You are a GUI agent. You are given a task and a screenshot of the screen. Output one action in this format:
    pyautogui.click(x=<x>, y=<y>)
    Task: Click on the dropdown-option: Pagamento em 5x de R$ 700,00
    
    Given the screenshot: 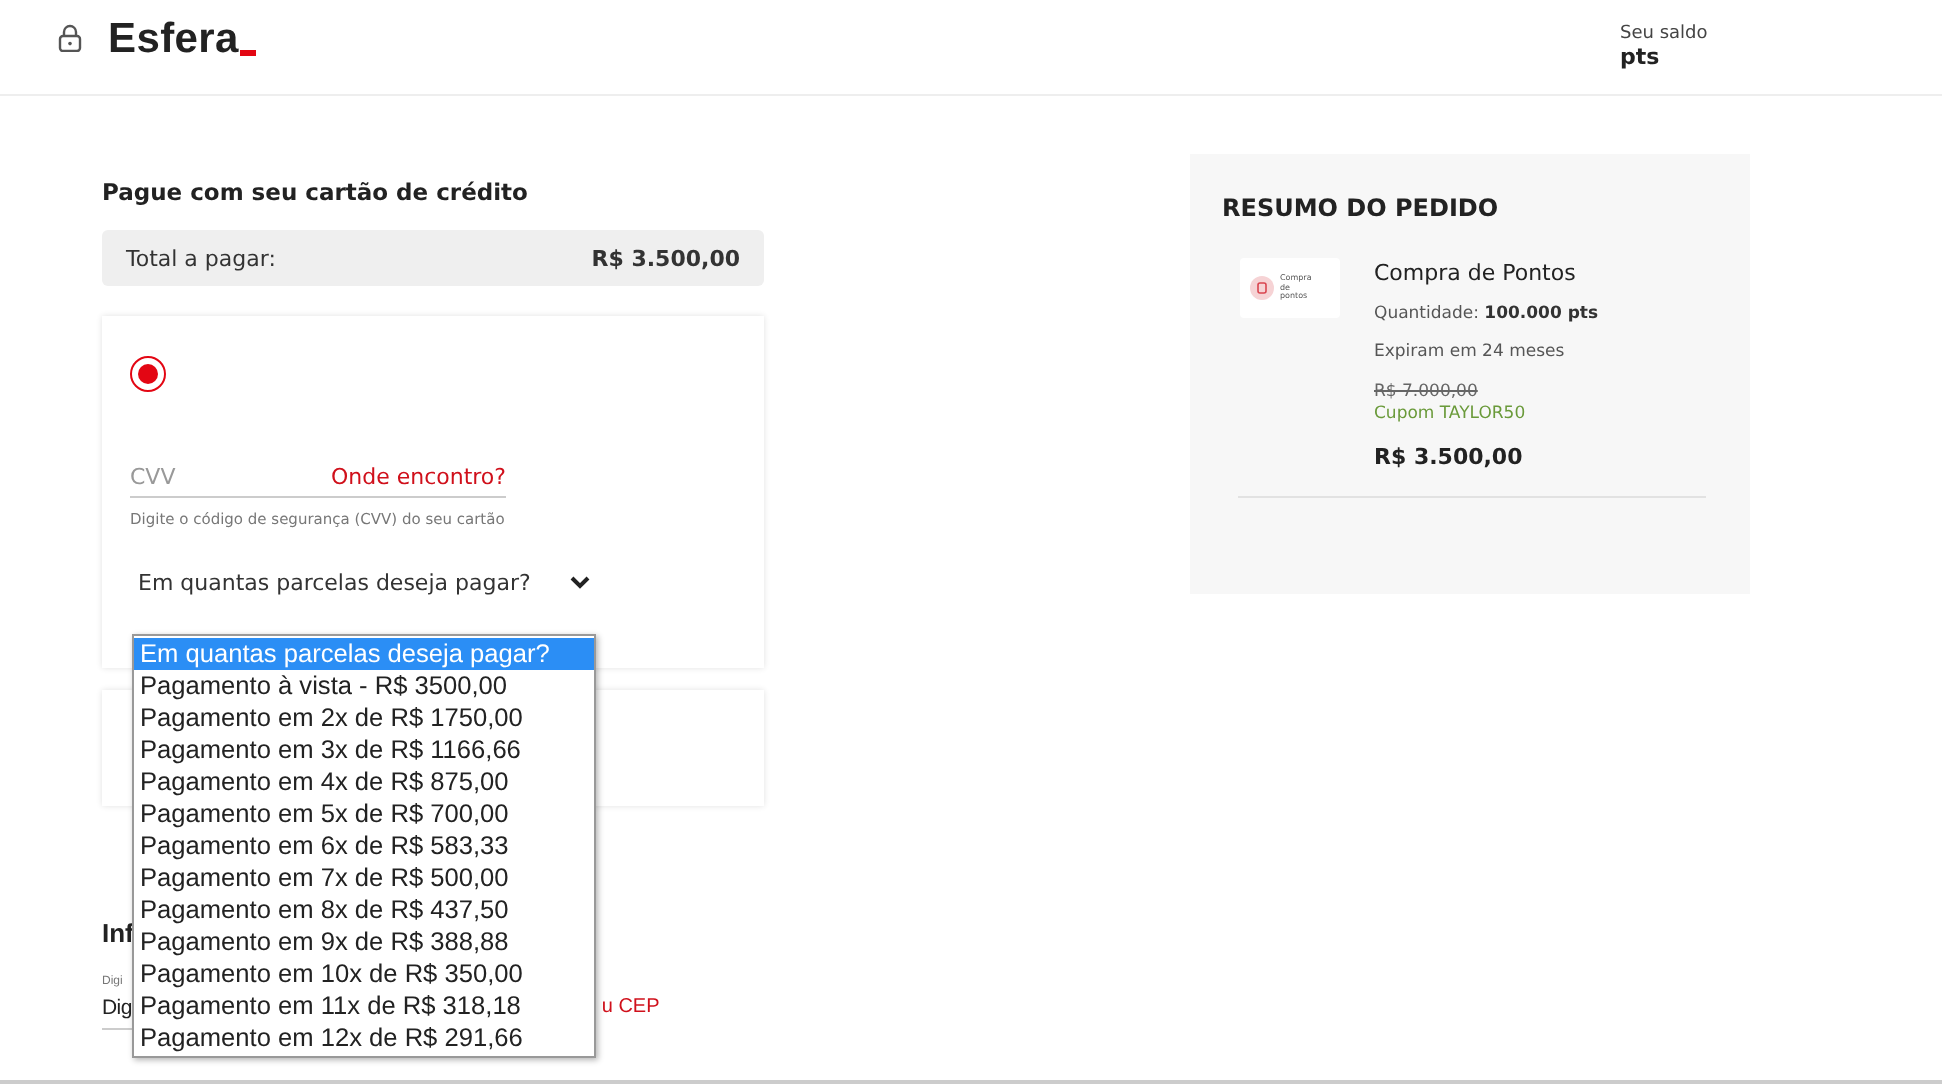 What is the action you would take?
    pyautogui.click(x=364, y=814)
    